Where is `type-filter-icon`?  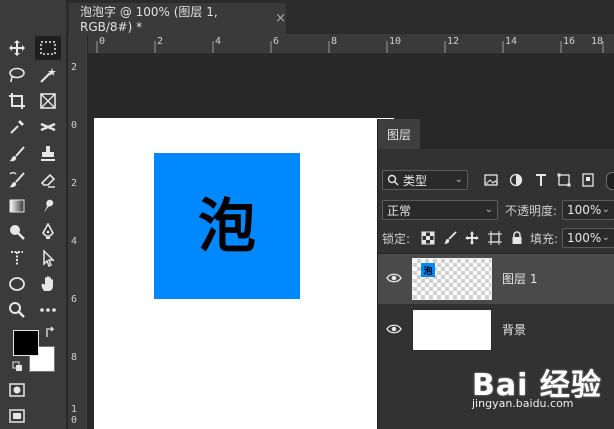
type-filter-icon is located at coordinates (541, 180).